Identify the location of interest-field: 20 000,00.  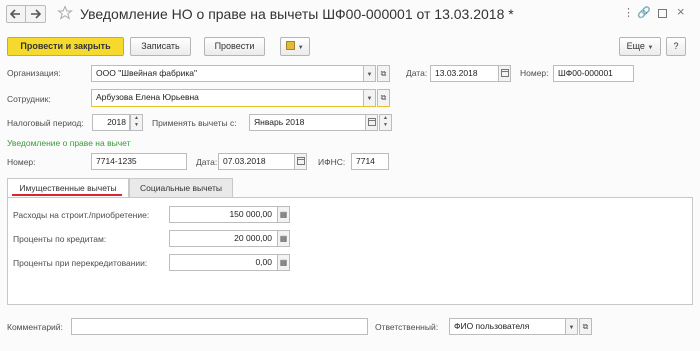
(223, 238).